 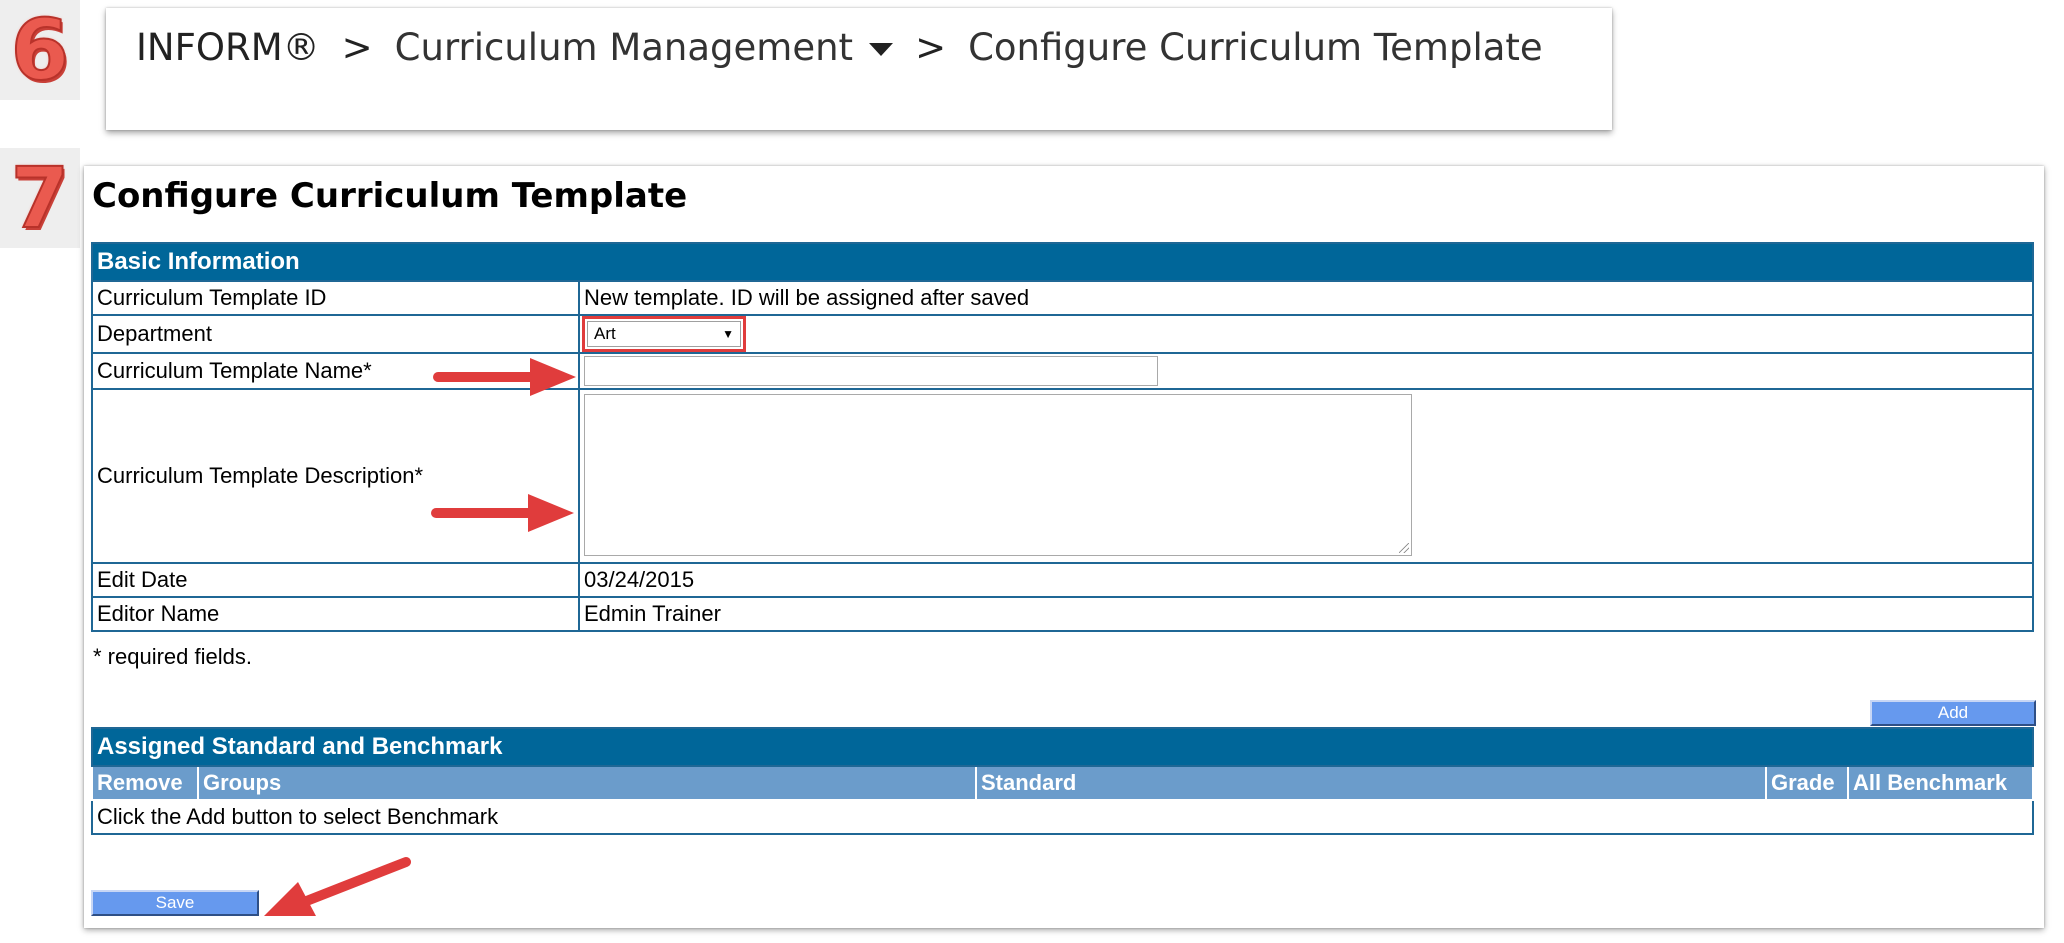 What do you see at coordinates (1306, 580) in the screenshot?
I see `edit-date-value: 03/24/2015` at bounding box center [1306, 580].